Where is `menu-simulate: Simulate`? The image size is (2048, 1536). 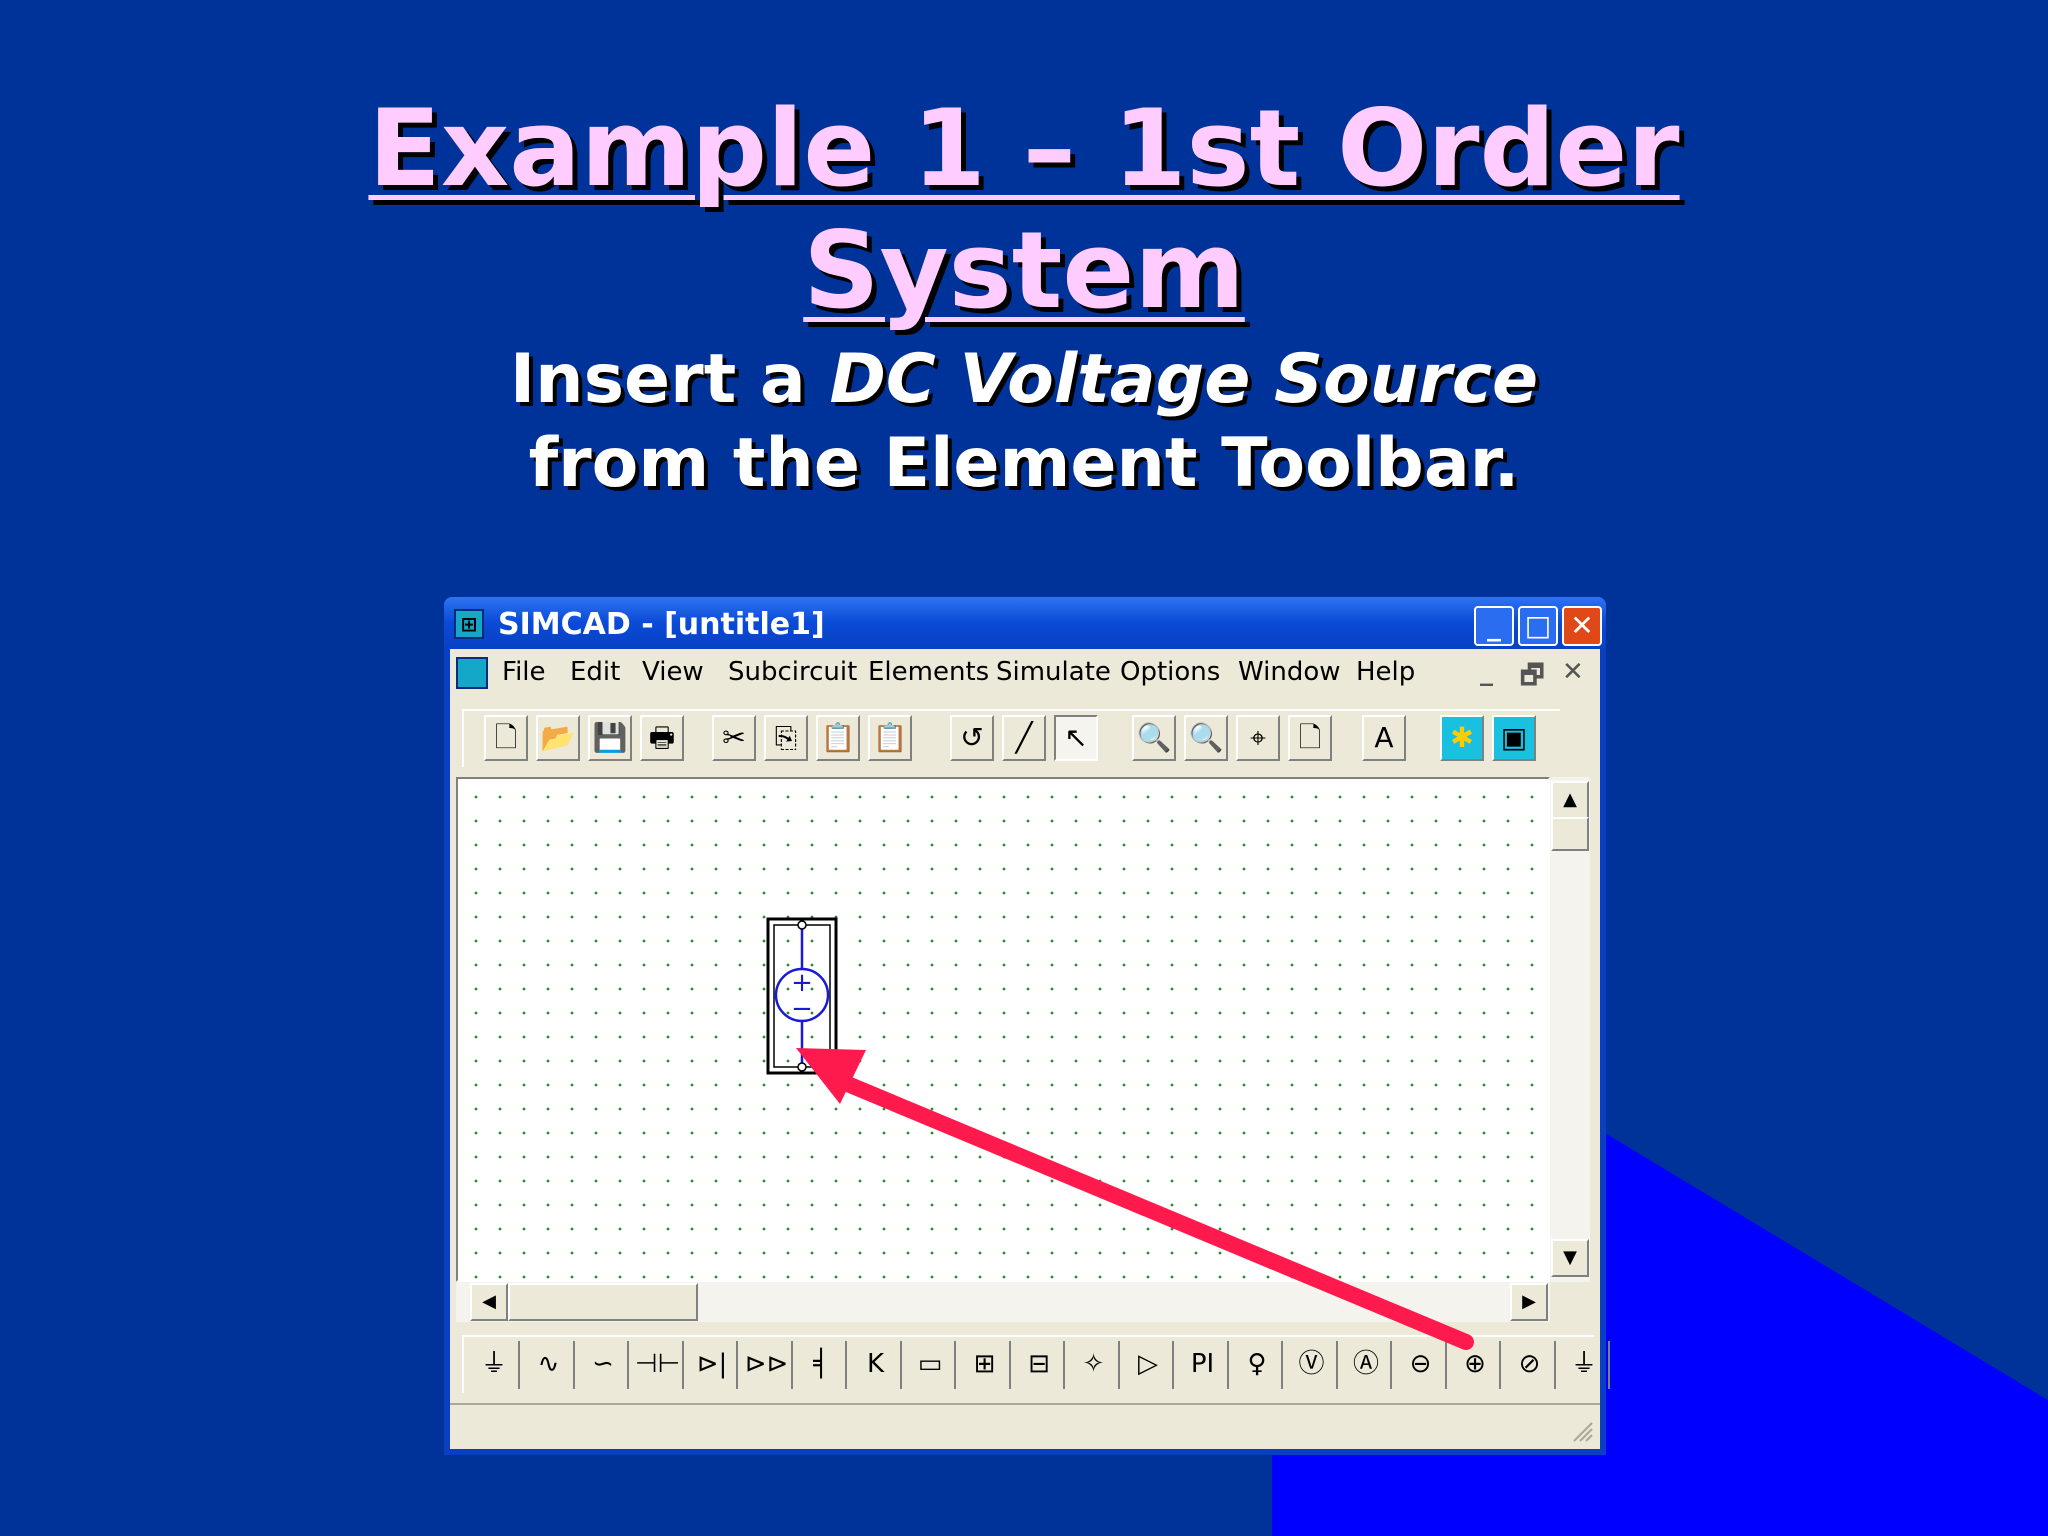
menu-simulate: Simulate is located at coordinates (1053, 672).